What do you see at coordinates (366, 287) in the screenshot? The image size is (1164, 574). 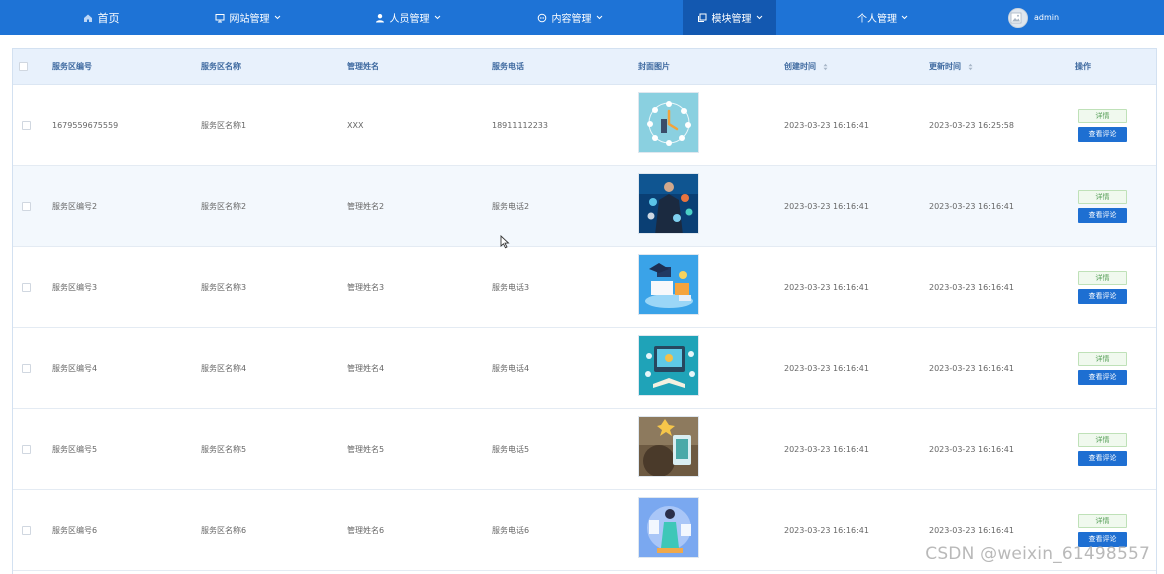 I see `cell-manager: 管理姓名3` at bounding box center [366, 287].